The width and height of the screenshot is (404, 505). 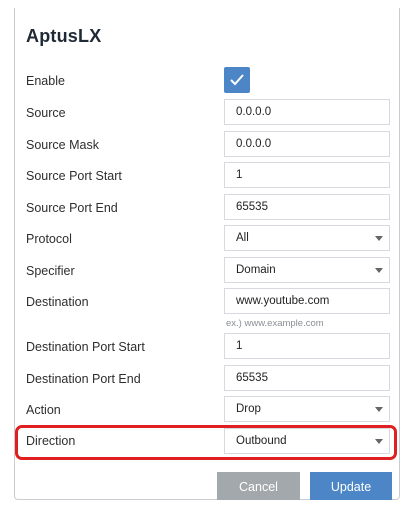 I want to click on direction-highlight-box, so click(x=206, y=442).